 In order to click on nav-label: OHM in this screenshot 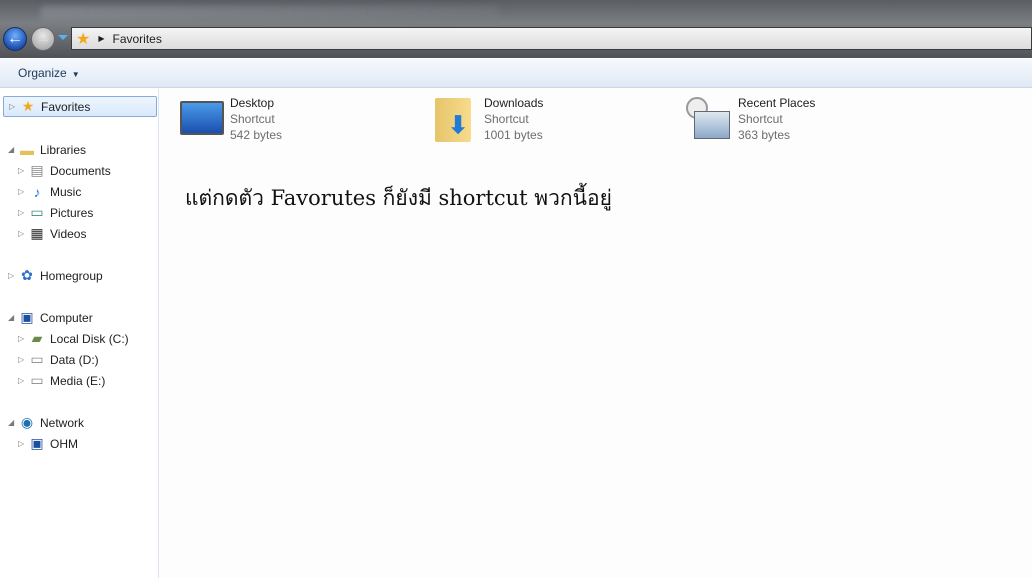, I will do `click(64, 443)`.